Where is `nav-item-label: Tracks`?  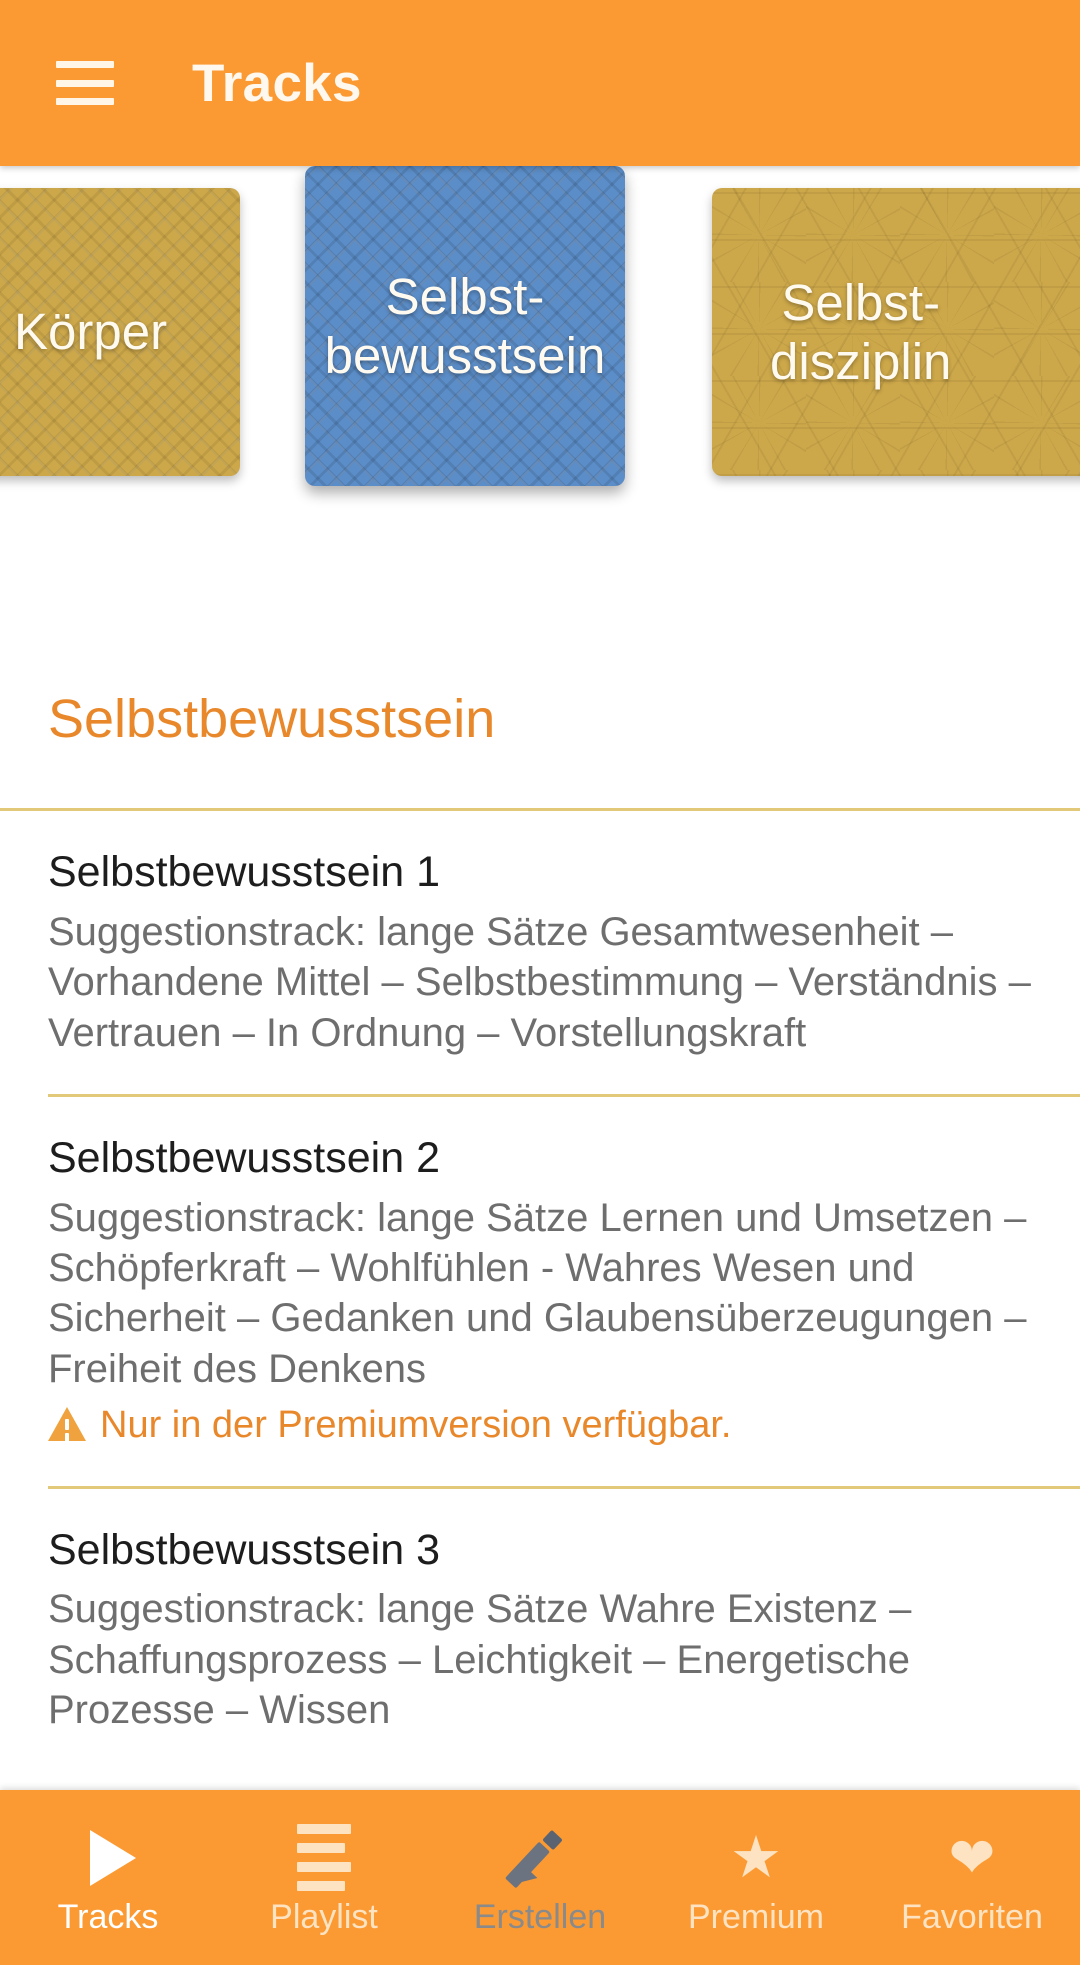
nav-item-label: Tracks is located at coordinates (108, 1916).